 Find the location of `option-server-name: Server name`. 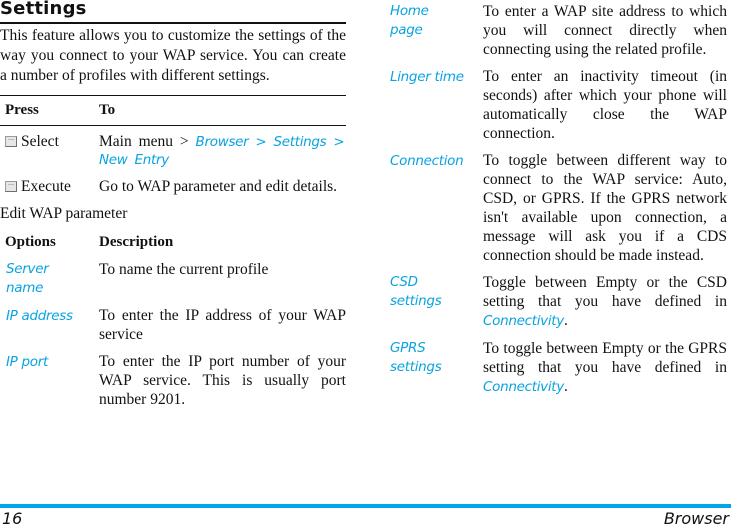

option-server-name: Server name is located at coordinates (27, 278).